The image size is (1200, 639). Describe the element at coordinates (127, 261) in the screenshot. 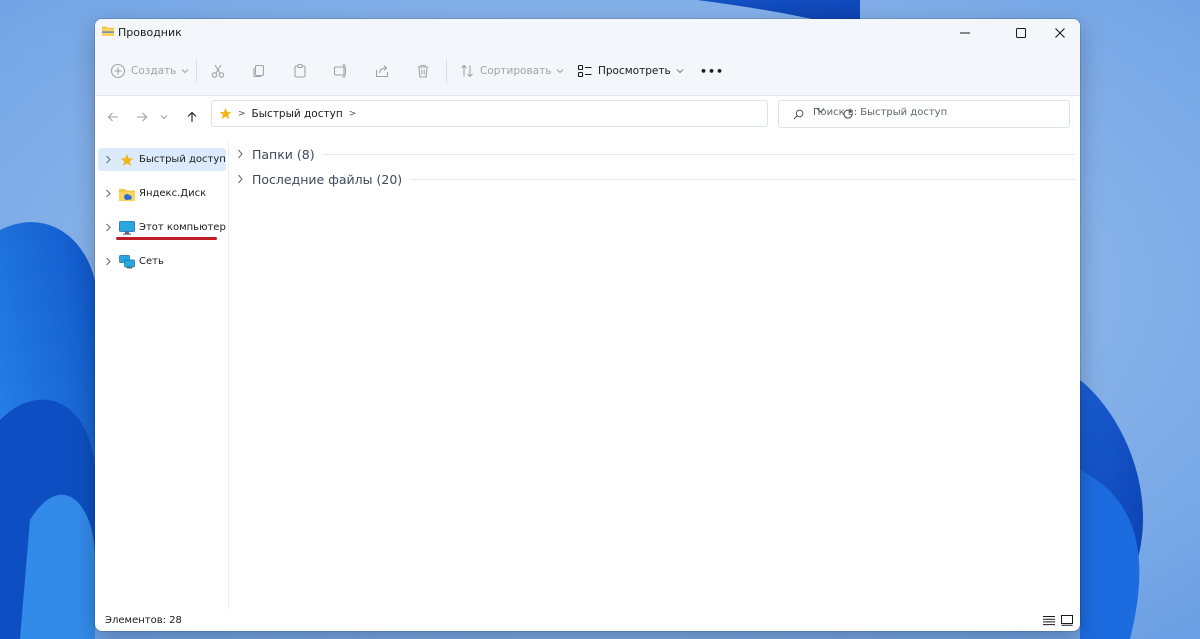

I see `network-icon` at that location.